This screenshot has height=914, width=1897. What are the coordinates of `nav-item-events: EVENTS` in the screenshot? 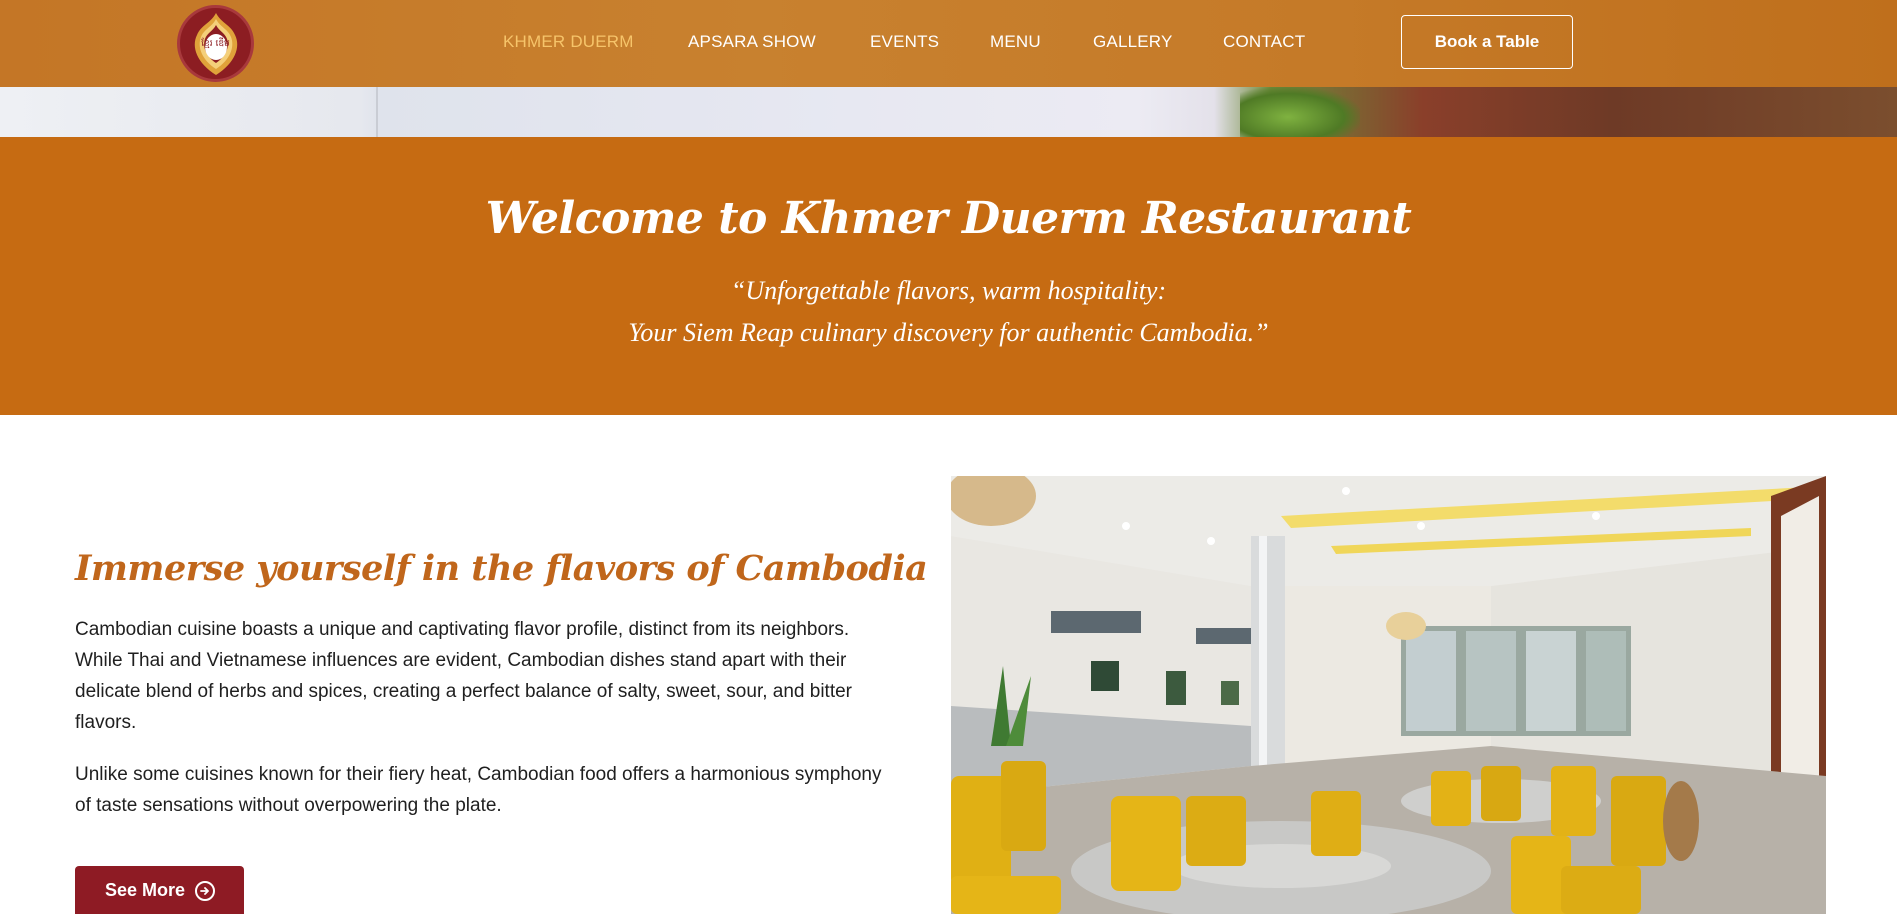 It's located at (904, 42).